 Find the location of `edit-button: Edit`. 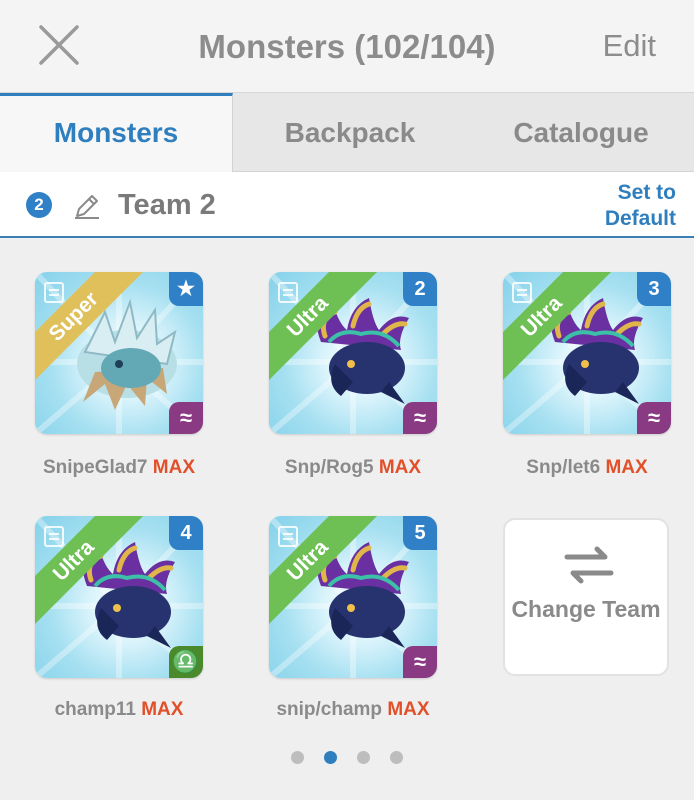

edit-button: Edit is located at coordinates (629, 46).